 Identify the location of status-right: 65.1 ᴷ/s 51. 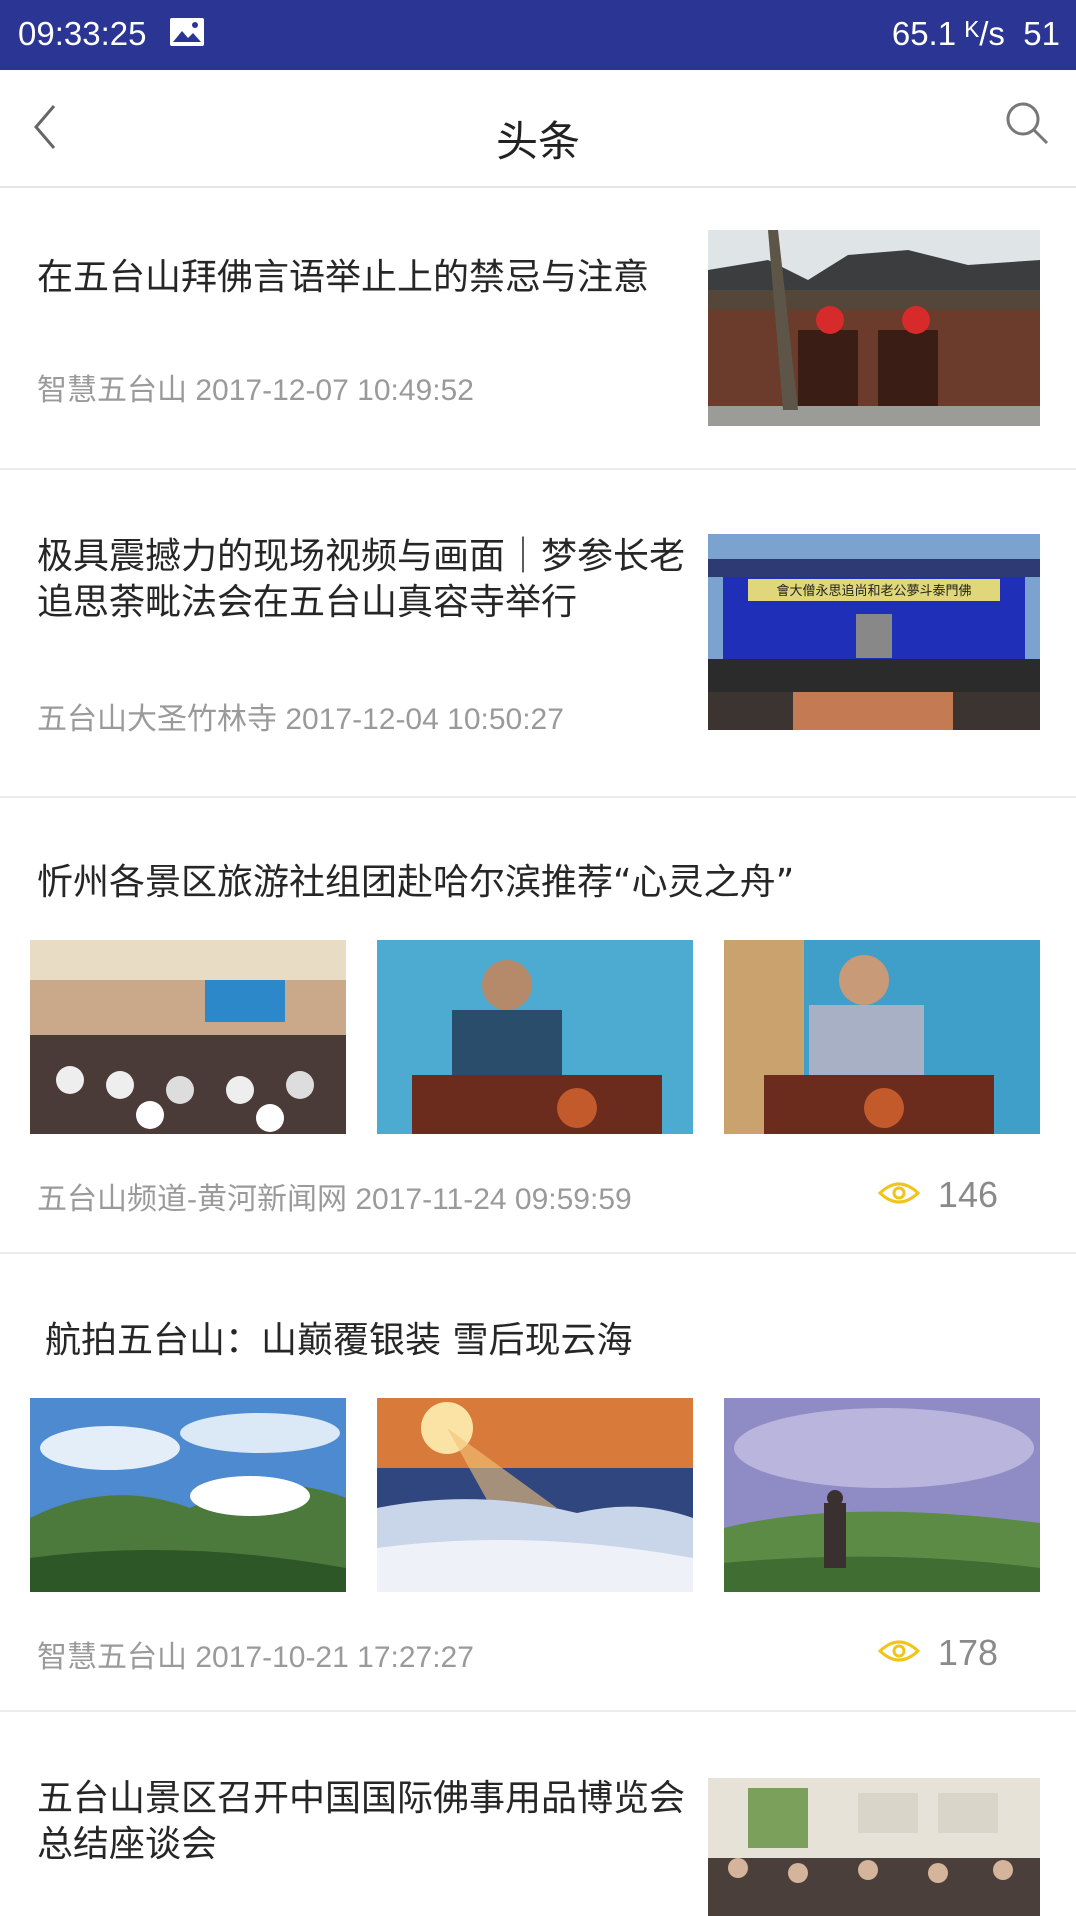
(976, 34).